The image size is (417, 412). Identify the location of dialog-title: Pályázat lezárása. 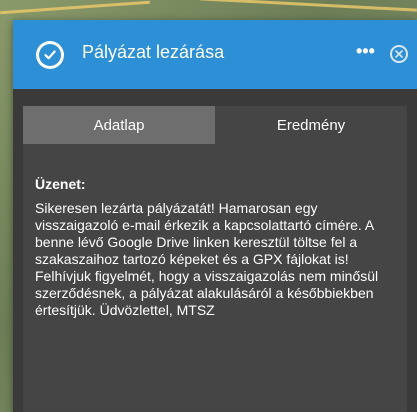
(153, 52).